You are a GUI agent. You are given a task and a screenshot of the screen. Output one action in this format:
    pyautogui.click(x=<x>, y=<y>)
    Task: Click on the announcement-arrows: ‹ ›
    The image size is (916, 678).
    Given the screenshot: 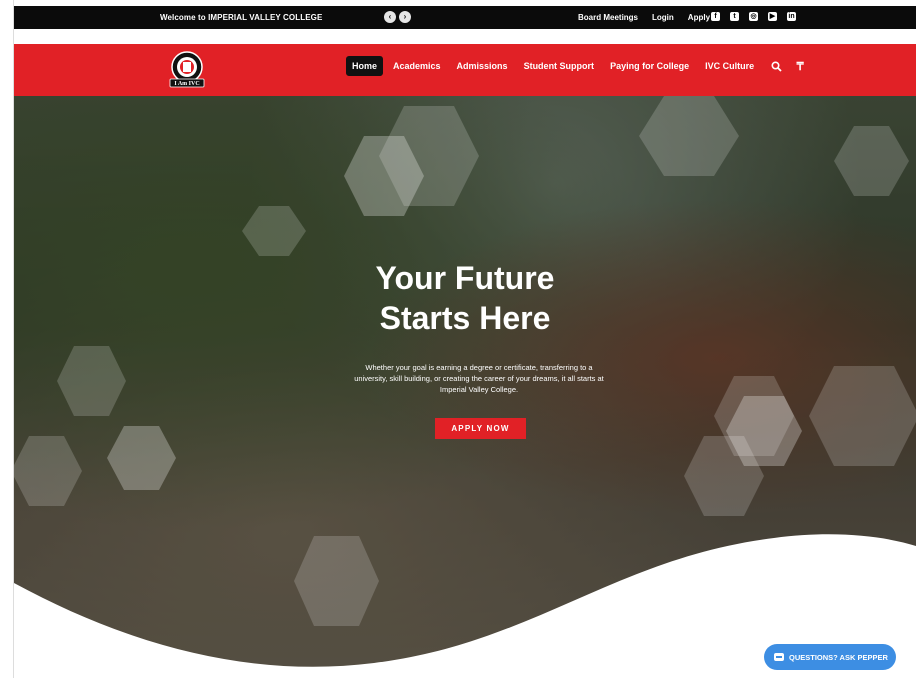 What is the action you would take?
    pyautogui.click(x=397, y=17)
    